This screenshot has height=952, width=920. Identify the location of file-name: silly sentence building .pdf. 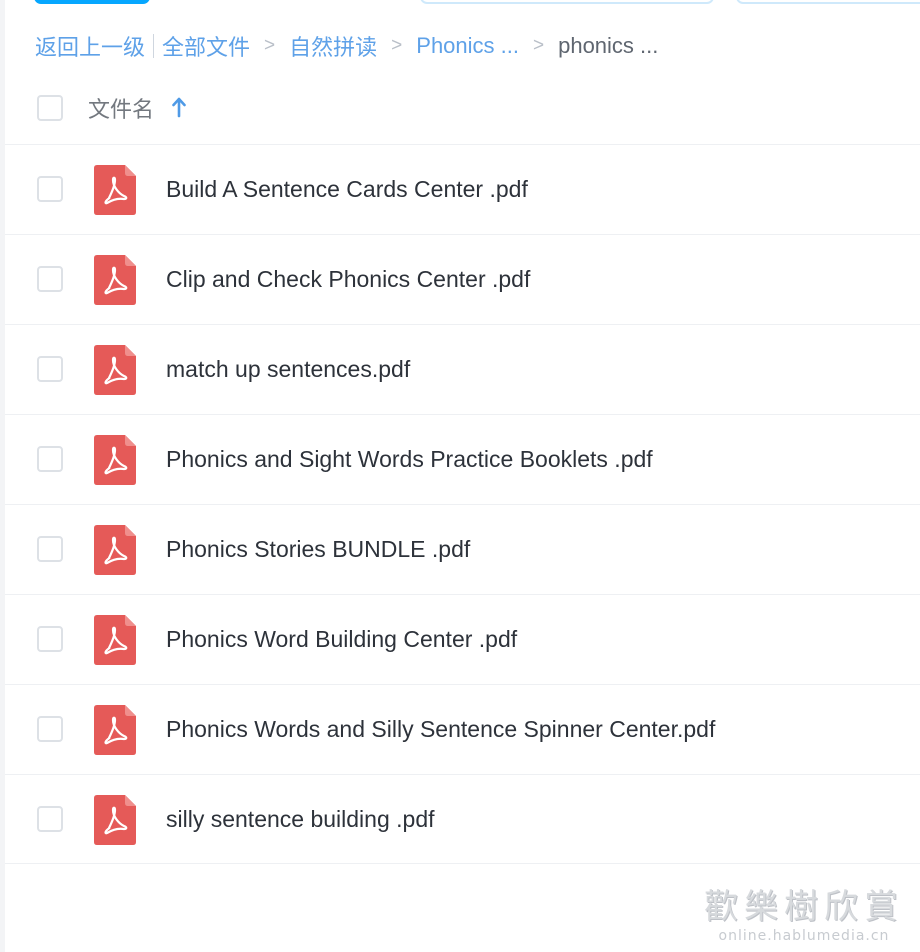
(300, 819).